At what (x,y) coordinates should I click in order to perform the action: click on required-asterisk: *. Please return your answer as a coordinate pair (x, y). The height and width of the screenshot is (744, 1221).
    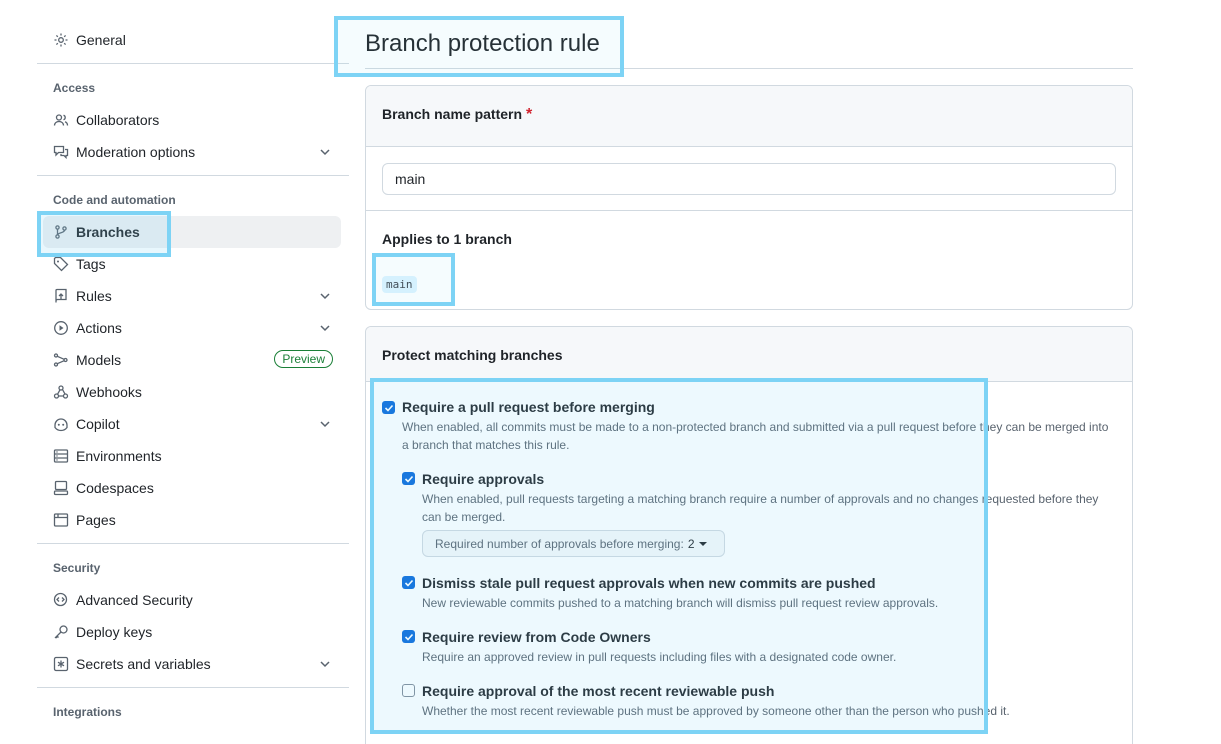
    Looking at the image, I should click on (529, 114).